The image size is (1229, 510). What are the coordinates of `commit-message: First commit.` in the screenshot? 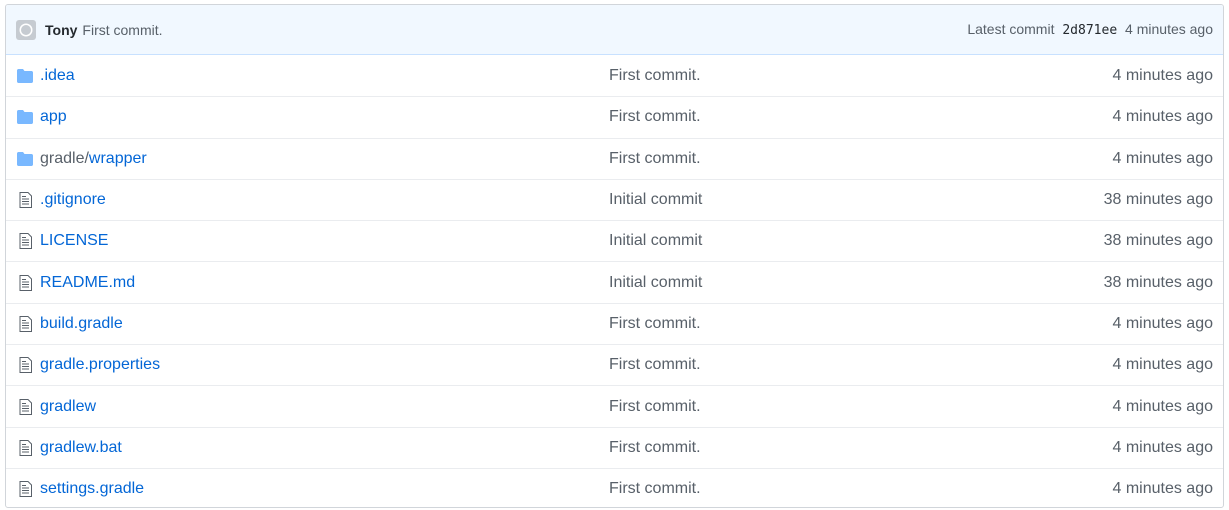 It's located at (122, 30).